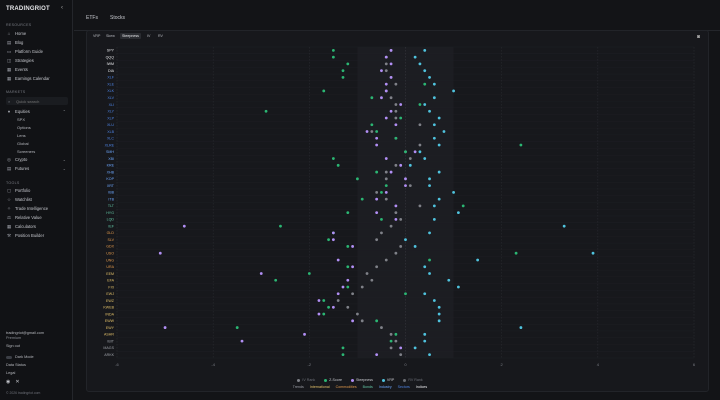  Describe the element at coordinates (421, 387) in the screenshot. I see `legend-group-indices: Indices` at that location.